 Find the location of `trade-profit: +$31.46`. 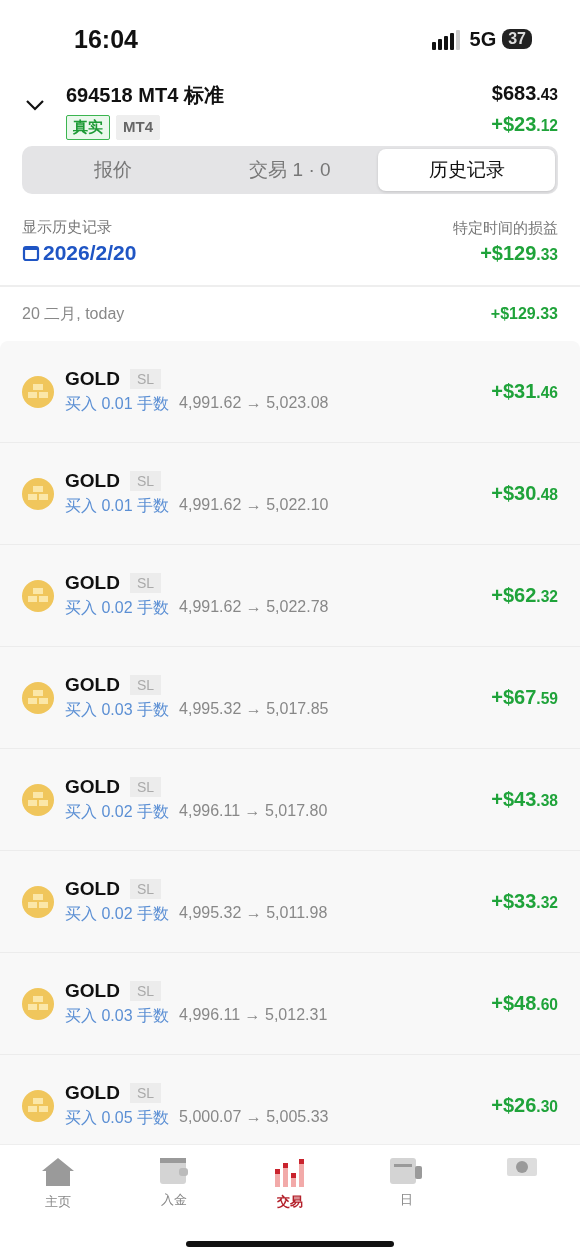

trade-profit: +$31.46 is located at coordinates (524, 391).